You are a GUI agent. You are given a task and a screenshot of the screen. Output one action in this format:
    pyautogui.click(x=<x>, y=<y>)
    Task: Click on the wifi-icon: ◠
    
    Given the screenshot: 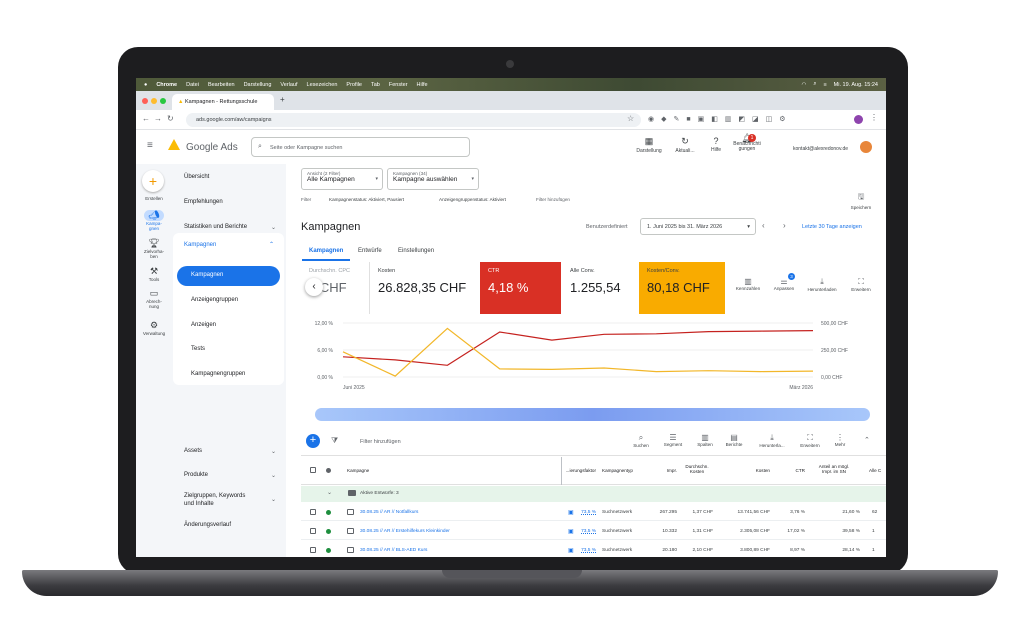 What is the action you would take?
    pyautogui.click(x=804, y=85)
    